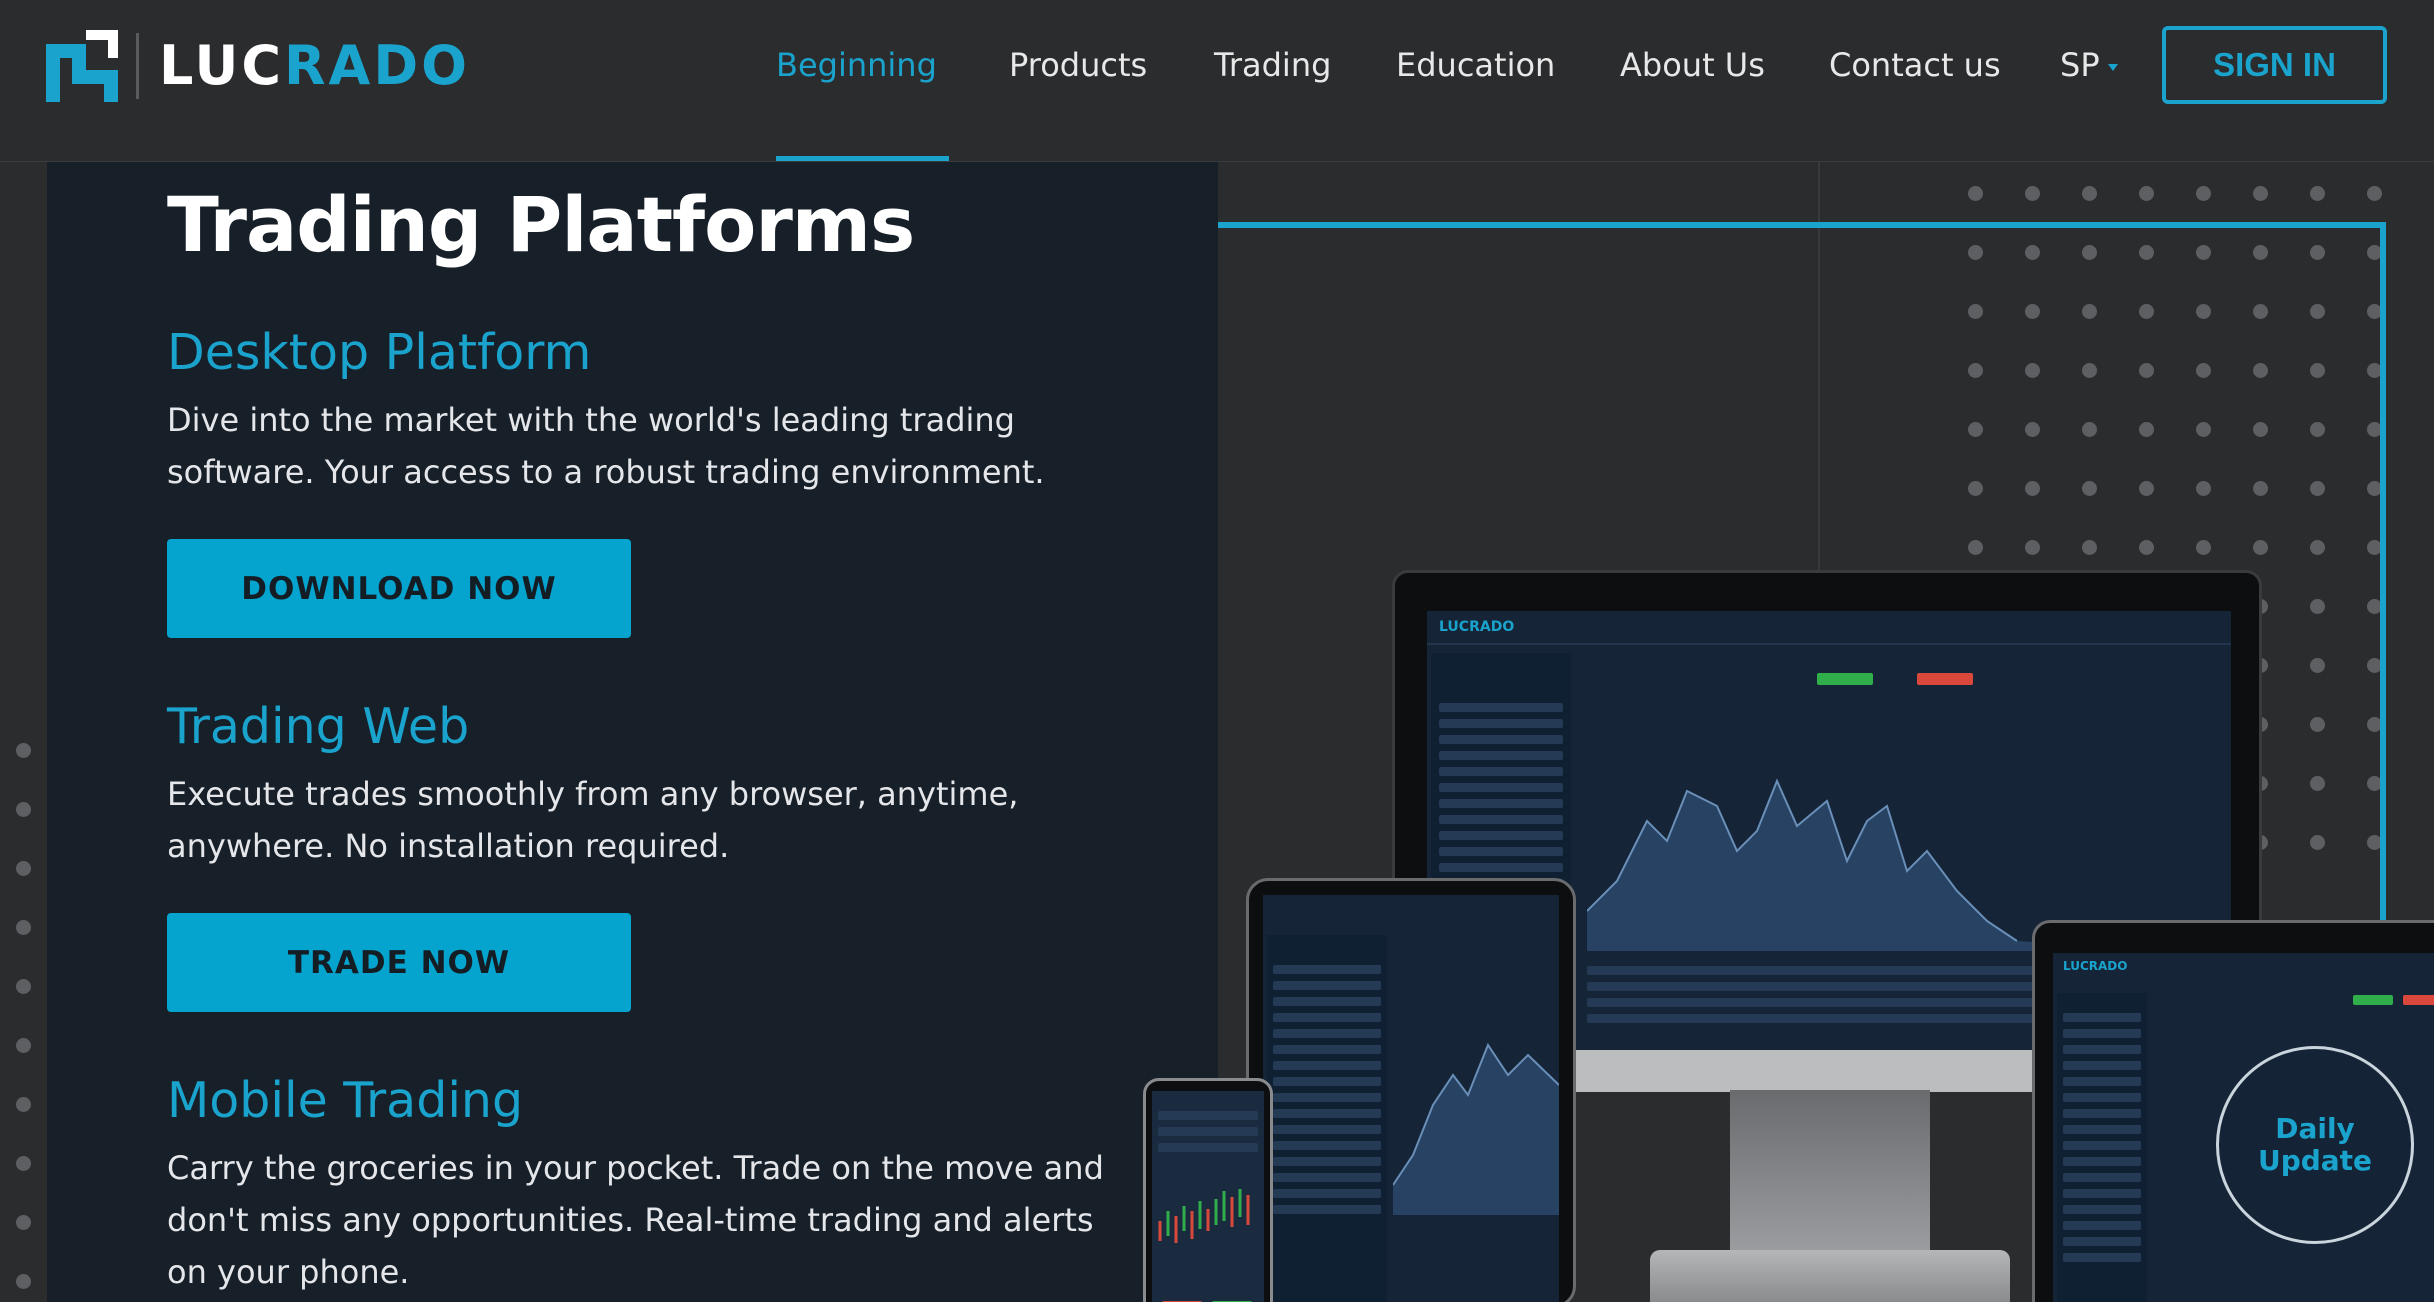  I want to click on logo-separator, so click(137, 66).